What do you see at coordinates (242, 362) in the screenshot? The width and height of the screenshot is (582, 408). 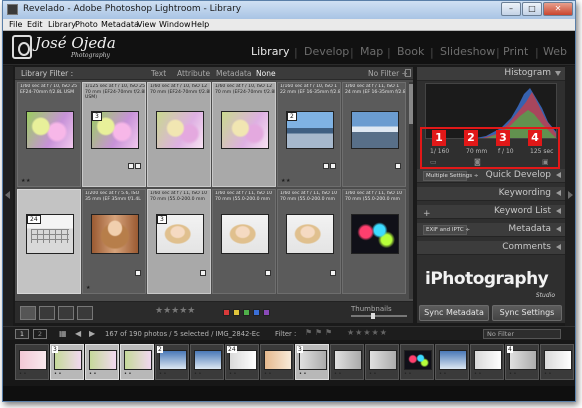 I see `filmstrip-thumbnail: 24 • •` at bounding box center [242, 362].